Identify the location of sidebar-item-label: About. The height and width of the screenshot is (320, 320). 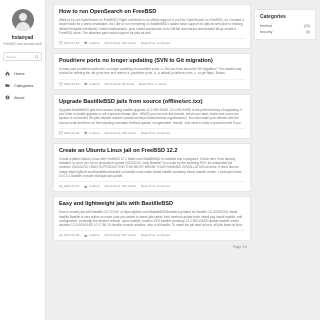
(19, 97).